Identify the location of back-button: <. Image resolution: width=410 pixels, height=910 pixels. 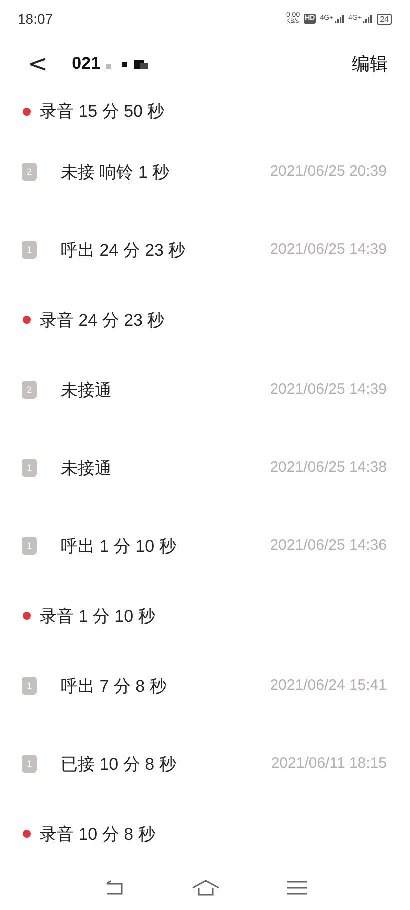
(38, 64).